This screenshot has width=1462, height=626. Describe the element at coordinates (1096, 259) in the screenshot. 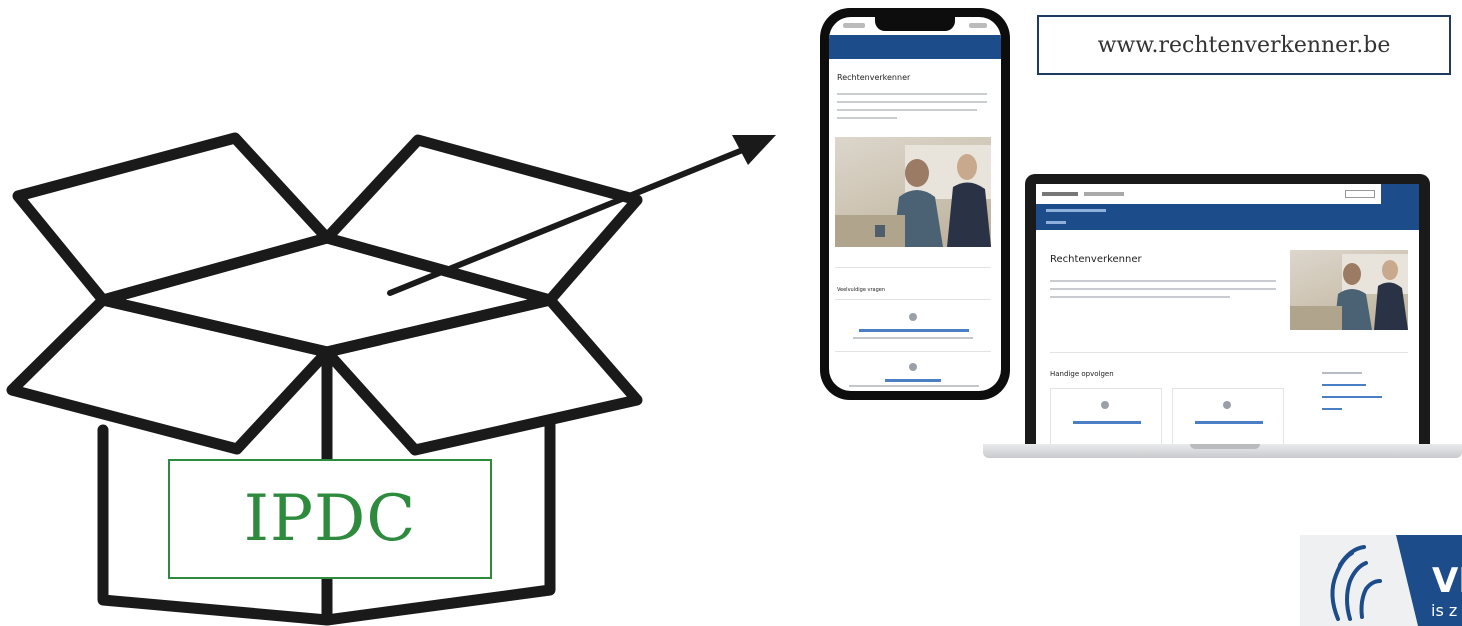

I see `laptop-page-title: Rechtenverkenner` at that location.